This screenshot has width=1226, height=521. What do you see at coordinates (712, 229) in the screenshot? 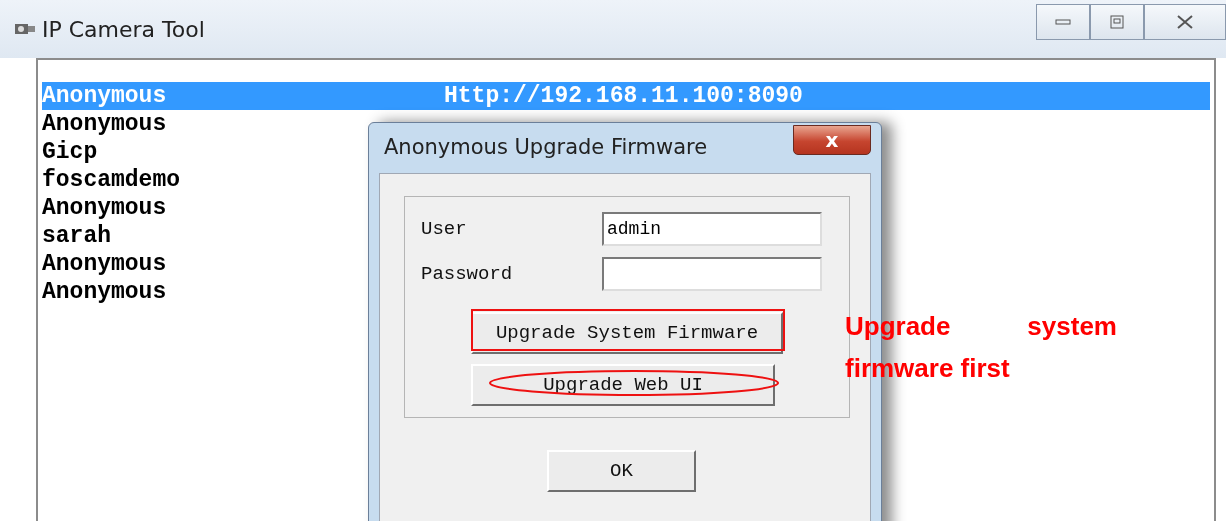
I see `input-field: admin` at bounding box center [712, 229].